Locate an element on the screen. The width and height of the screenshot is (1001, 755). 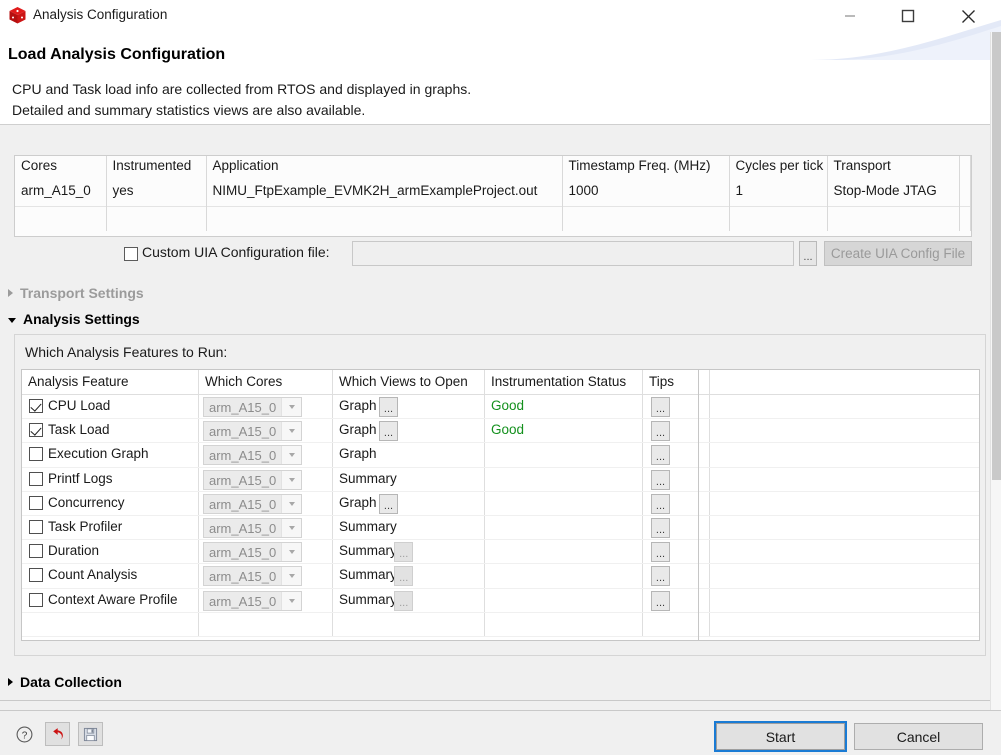
feature-label: CPU Load is located at coordinates (79, 405).